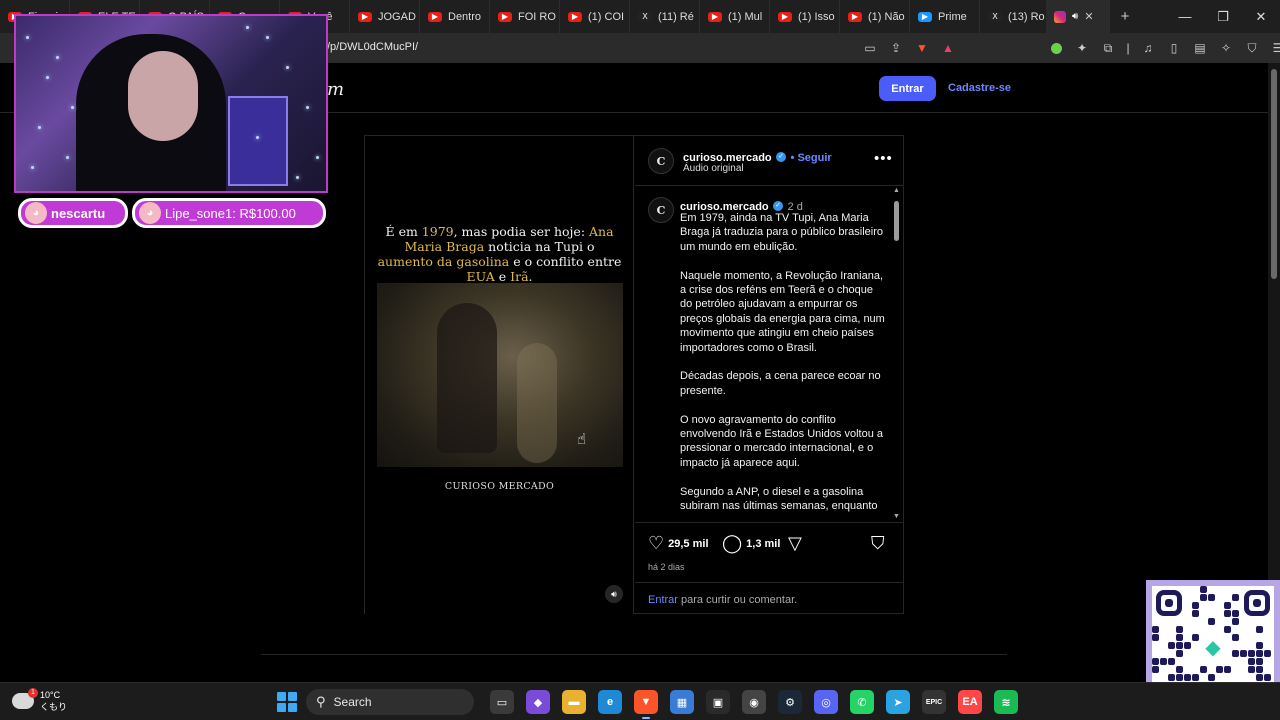  I want to click on discord-icon: ◎, so click(826, 702).